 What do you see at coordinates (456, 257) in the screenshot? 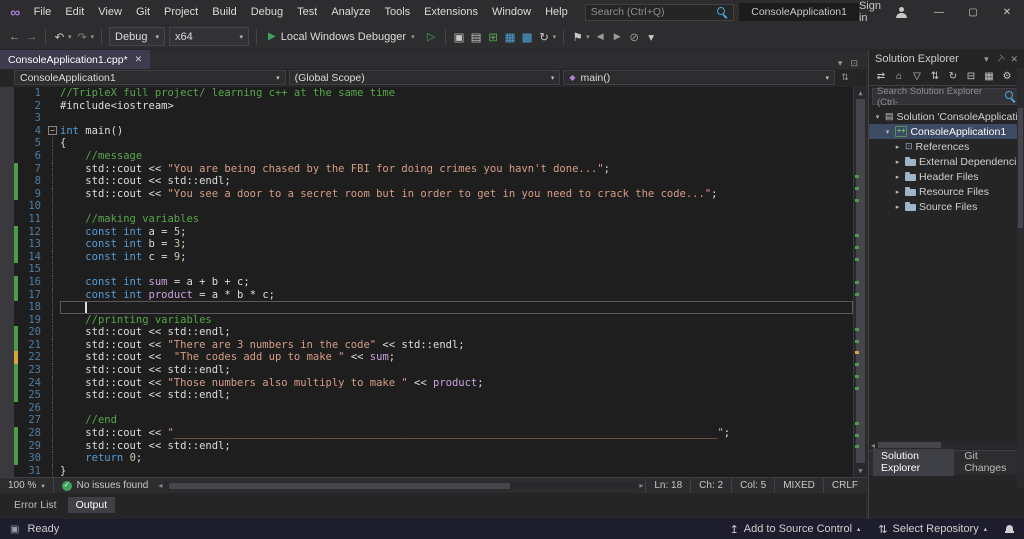
I see `code-text: const int c = 9;` at bounding box center [456, 257].